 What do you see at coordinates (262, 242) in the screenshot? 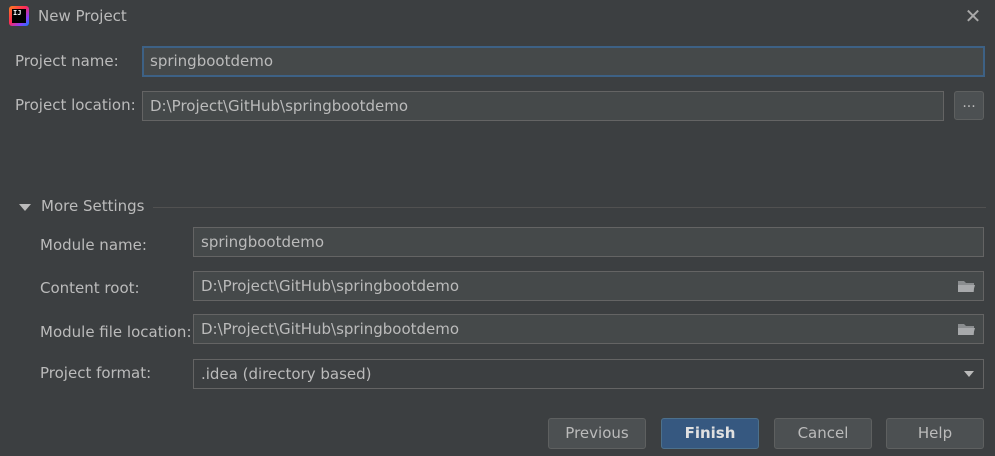
I see `module-name-value: springbootdemo` at bounding box center [262, 242].